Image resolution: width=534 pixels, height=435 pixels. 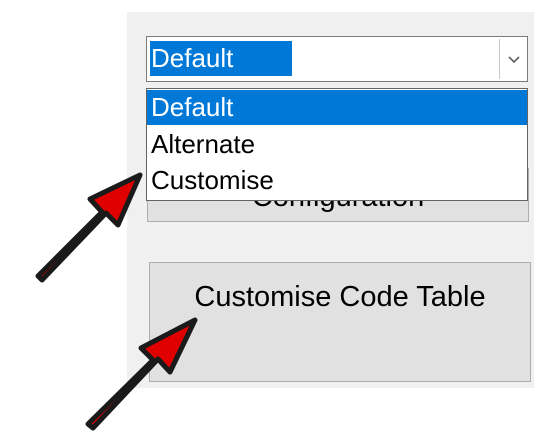 I want to click on option-customise: Customise, so click(x=337, y=180).